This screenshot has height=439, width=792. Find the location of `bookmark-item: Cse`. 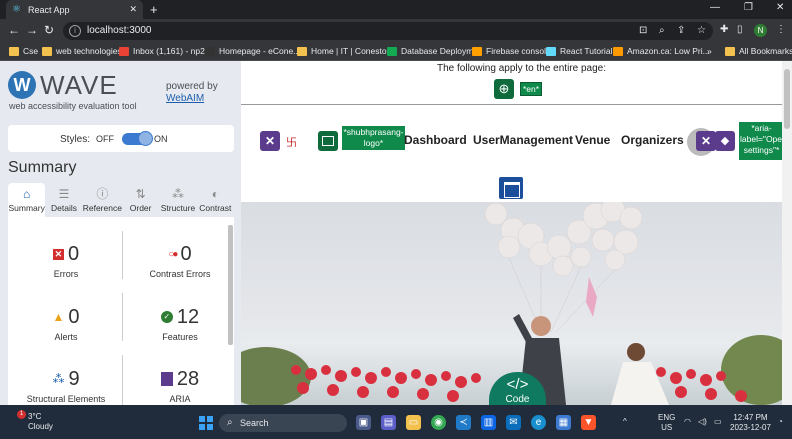

bookmark-item: Cse is located at coordinates (23, 51).